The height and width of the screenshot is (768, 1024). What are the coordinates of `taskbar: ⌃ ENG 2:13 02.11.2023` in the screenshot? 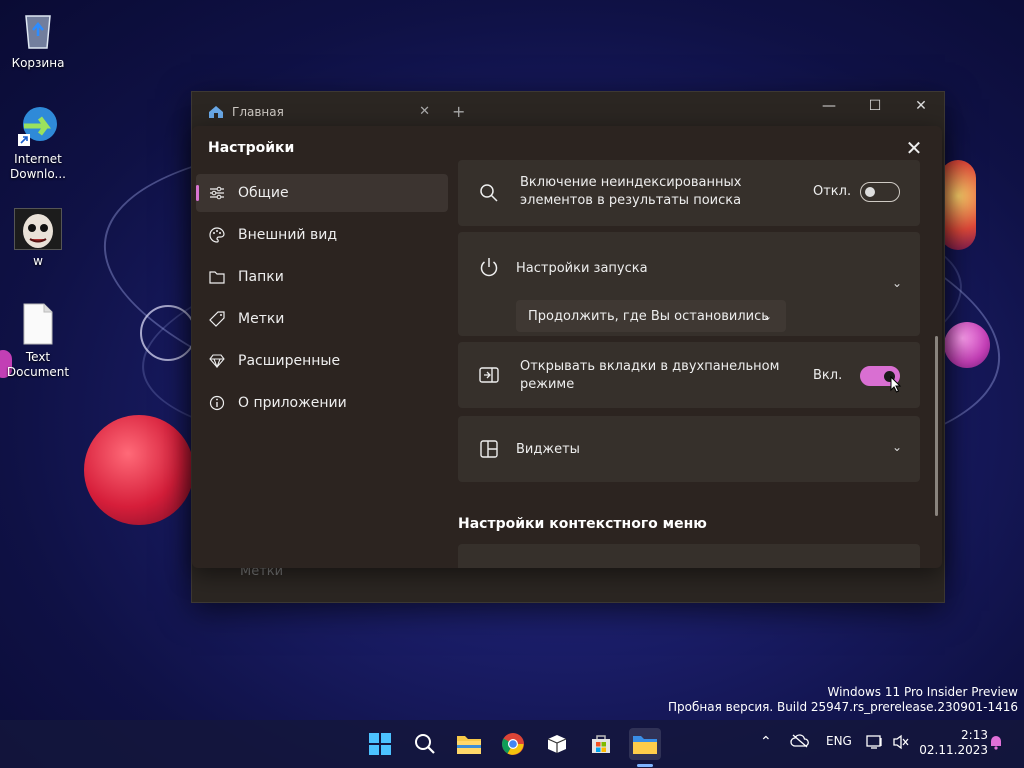 It's located at (512, 744).